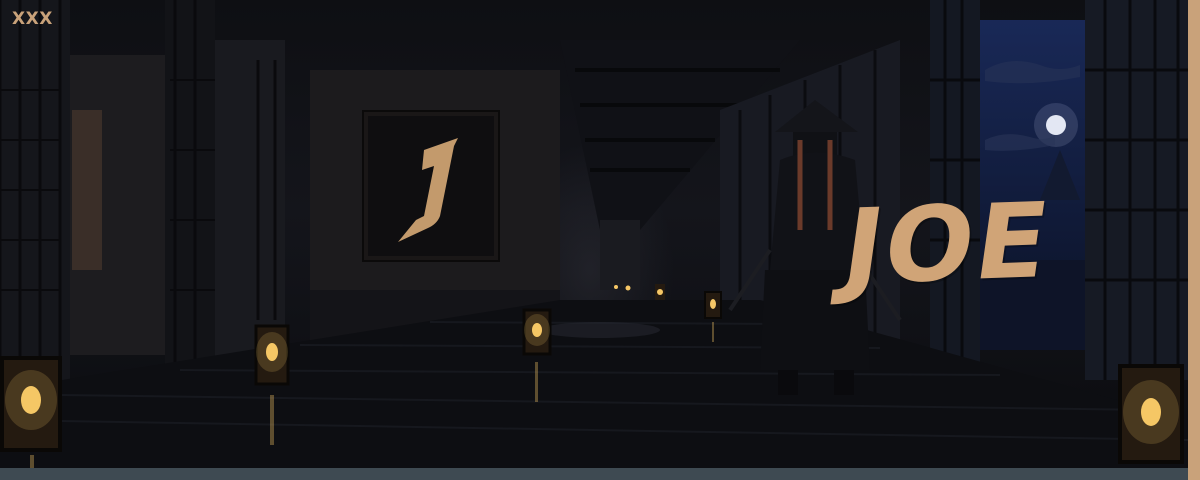  Describe the element at coordinates (32, 19) in the screenshot. I see `site-logo: XXX` at that location.